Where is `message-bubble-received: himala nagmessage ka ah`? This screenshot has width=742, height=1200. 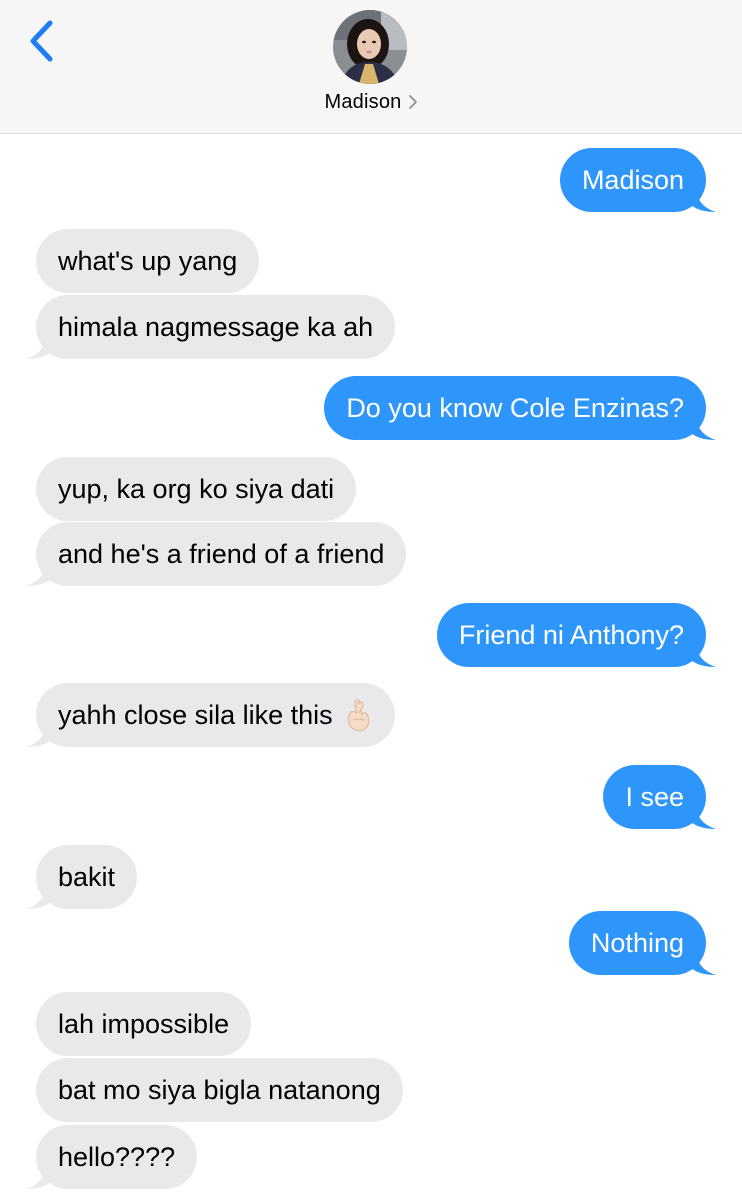
message-bubble-received: himala nagmessage ka ah is located at coordinates (211, 327).